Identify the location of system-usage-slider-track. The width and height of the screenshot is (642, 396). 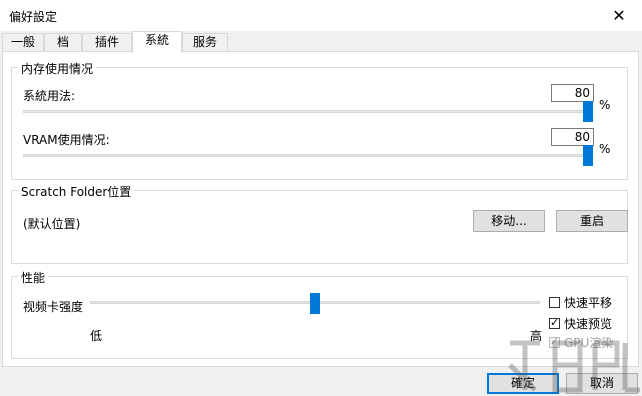
(307, 111).